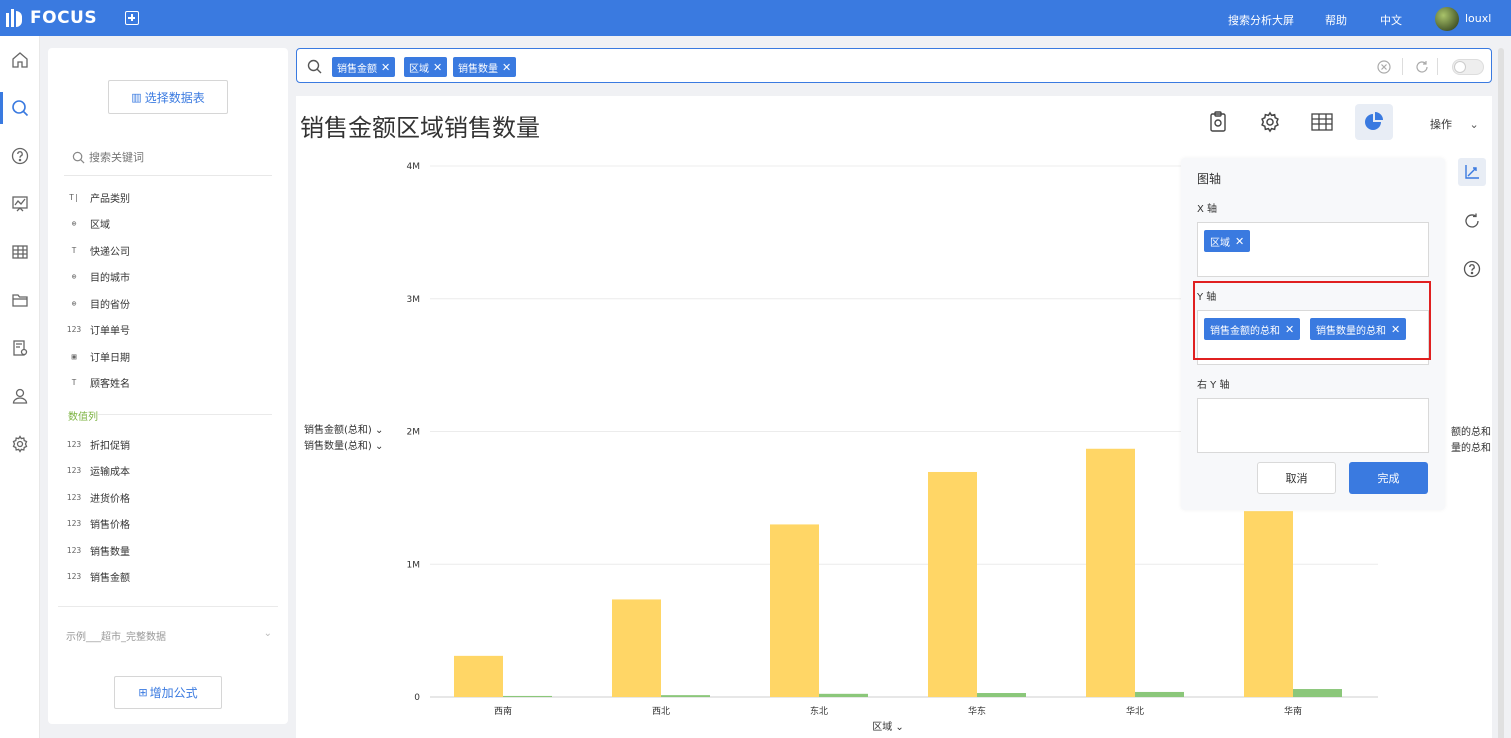 Image resolution: width=1511 pixels, height=738 pixels. What do you see at coordinates (1312, 320) in the screenshot?
I see `y-axis-highlight` at bounding box center [1312, 320].